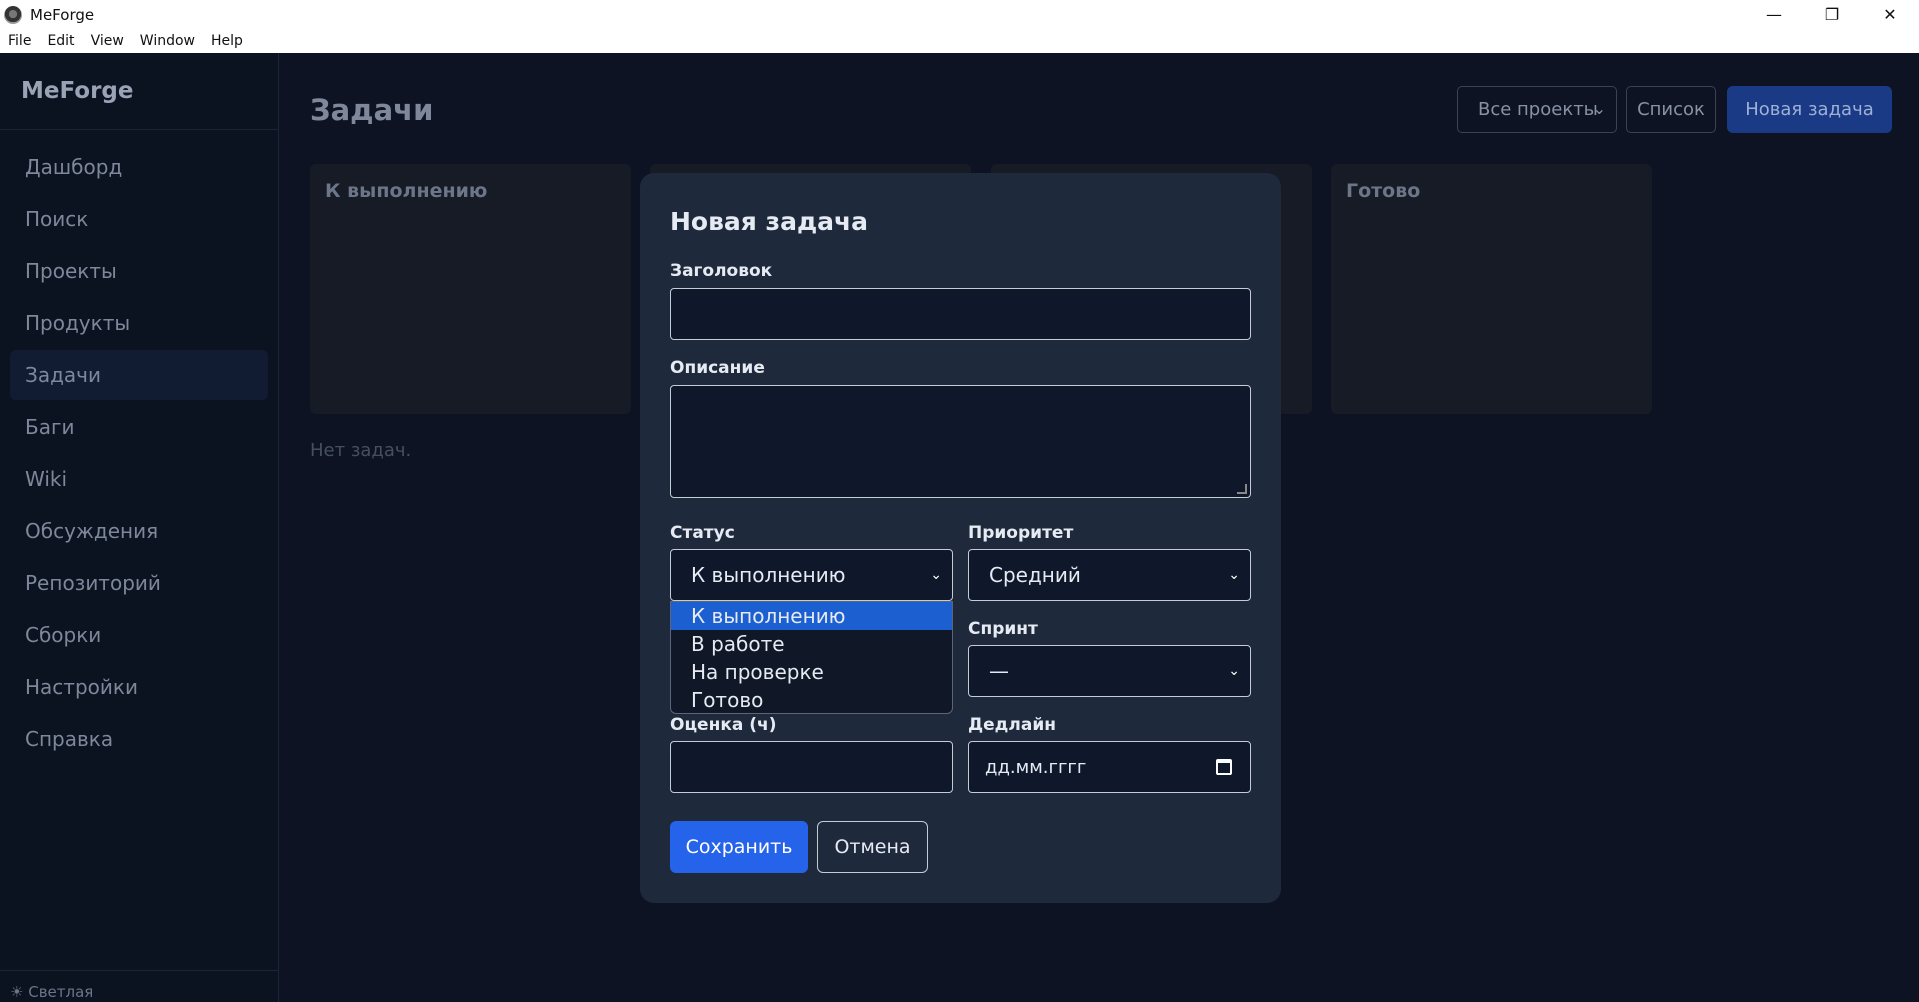 Image resolution: width=1919 pixels, height=1002 pixels. Describe the element at coordinates (60, 41) in the screenshot. I see `menu-edit: Edit` at that location.